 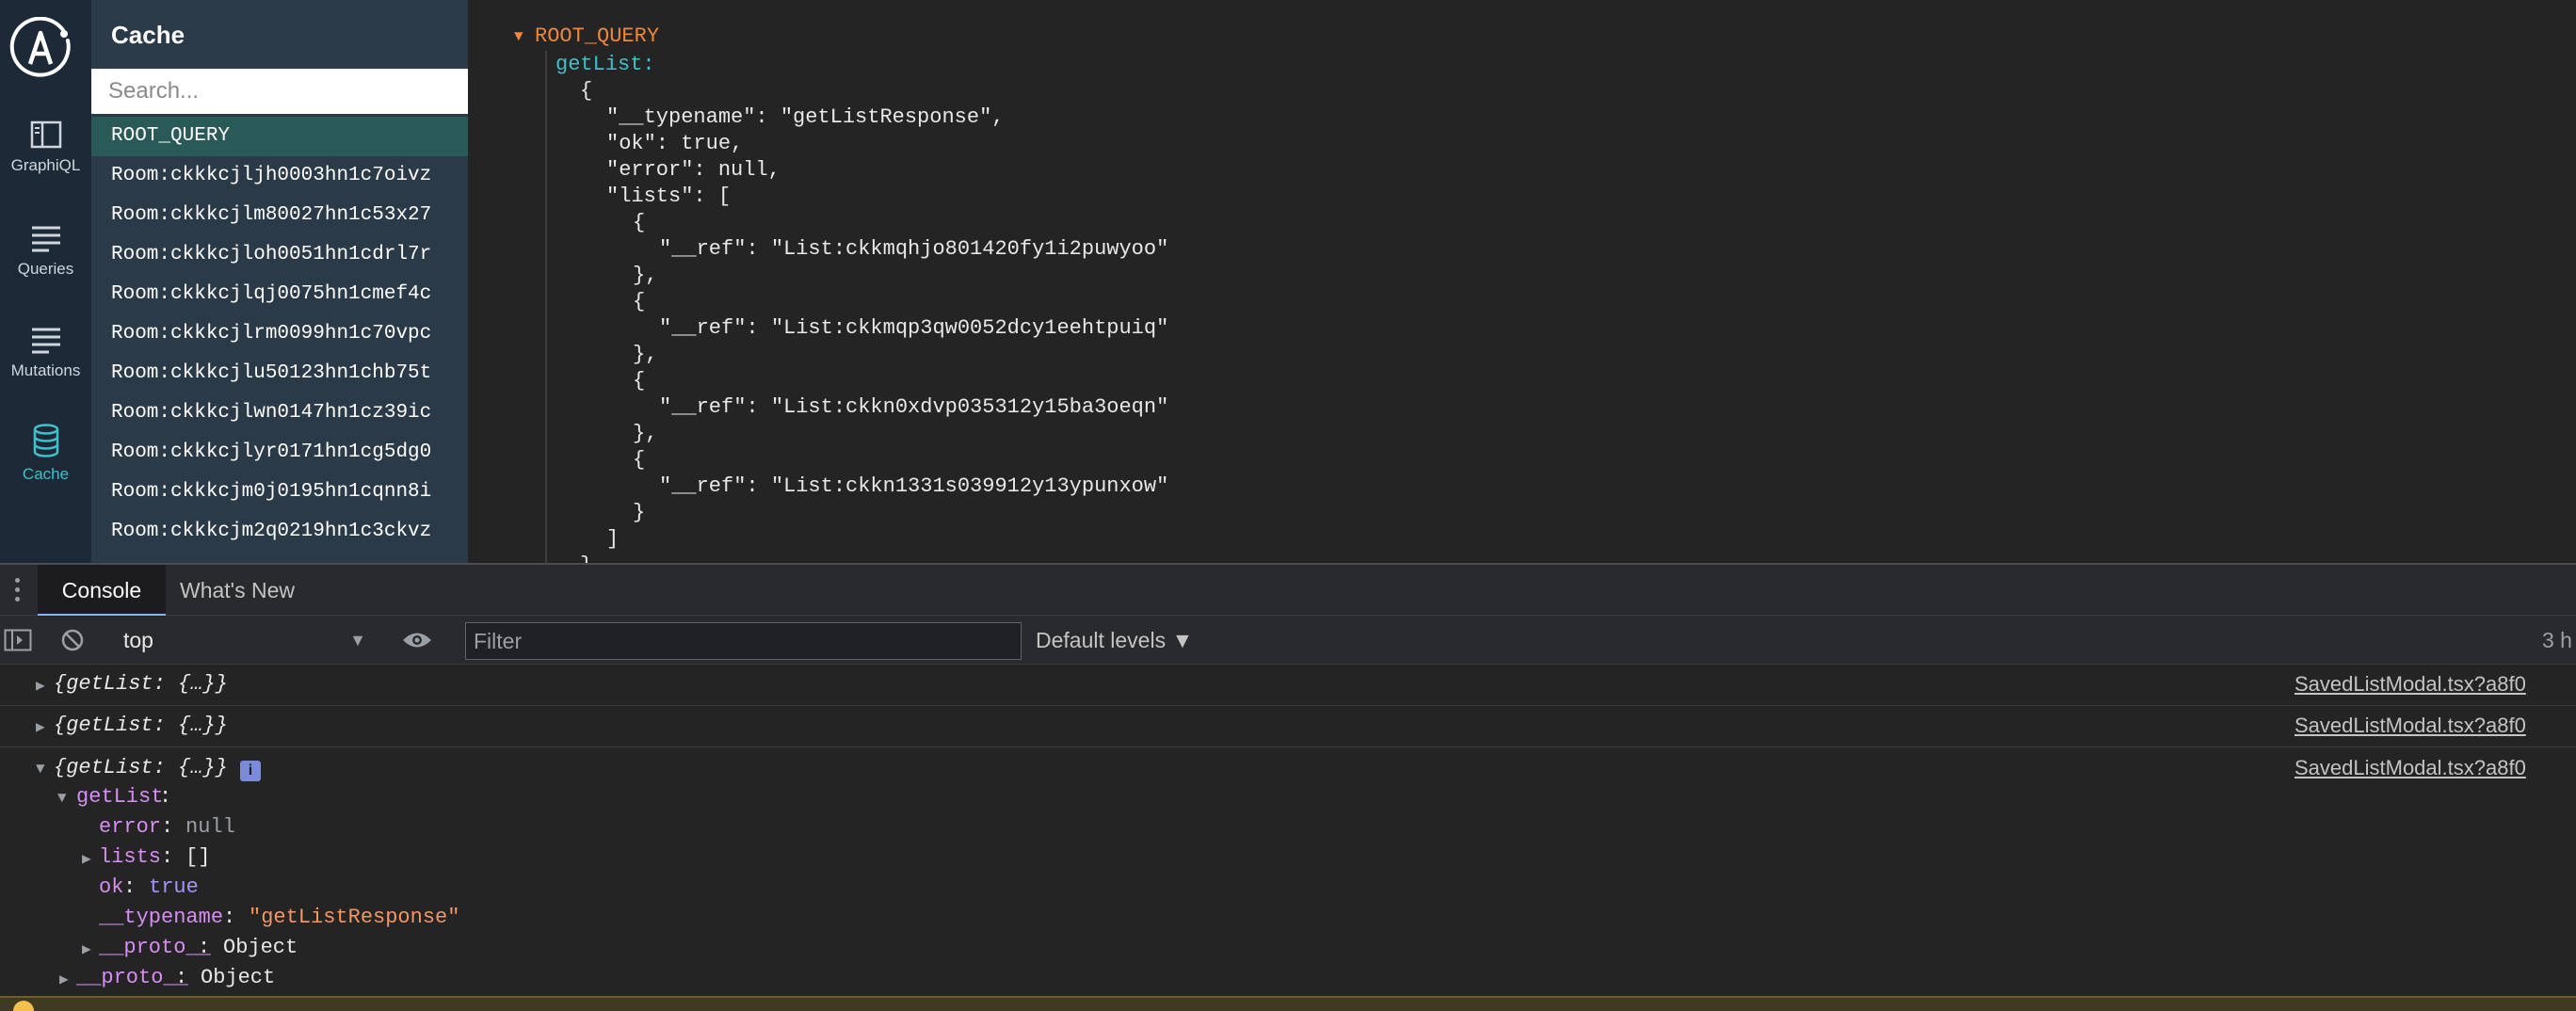 What do you see at coordinates (669, 196) in the screenshot?
I see `json-line: "lists": [` at bounding box center [669, 196].